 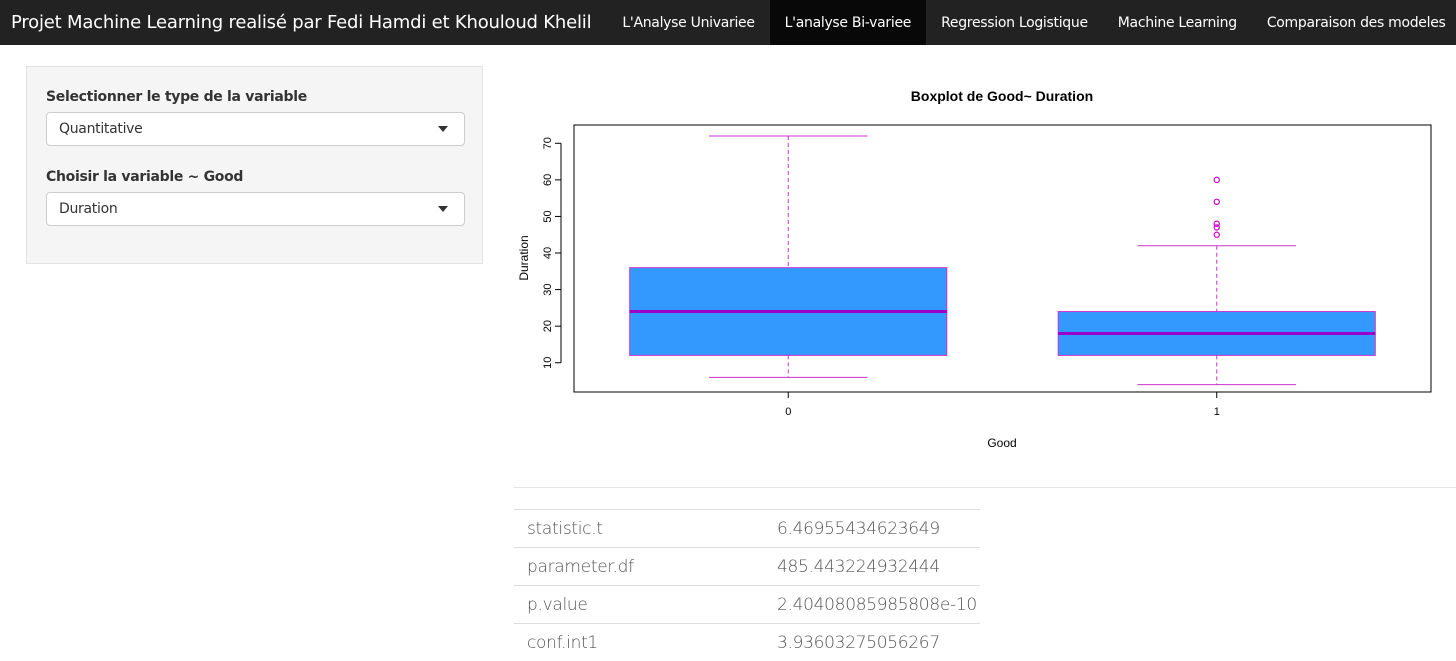 I want to click on y-axis-label: Duration, so click(x=524, y=257).